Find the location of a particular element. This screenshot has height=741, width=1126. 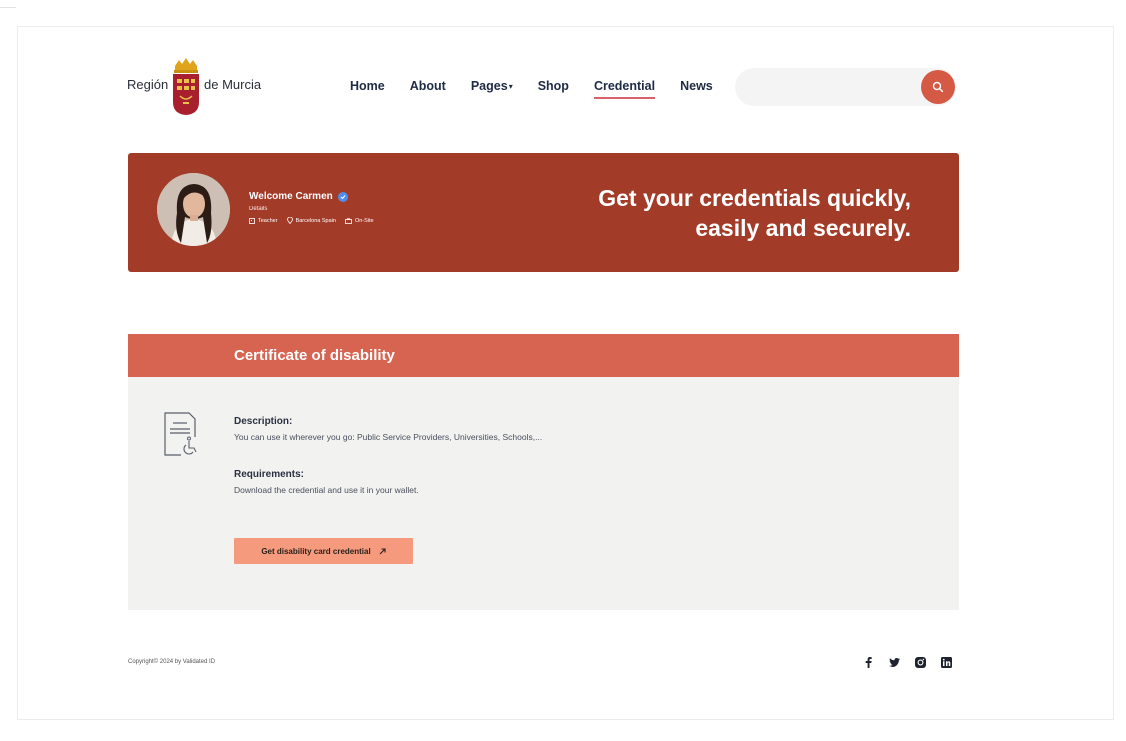

twitter-icon is located at coordinates (894, 662).